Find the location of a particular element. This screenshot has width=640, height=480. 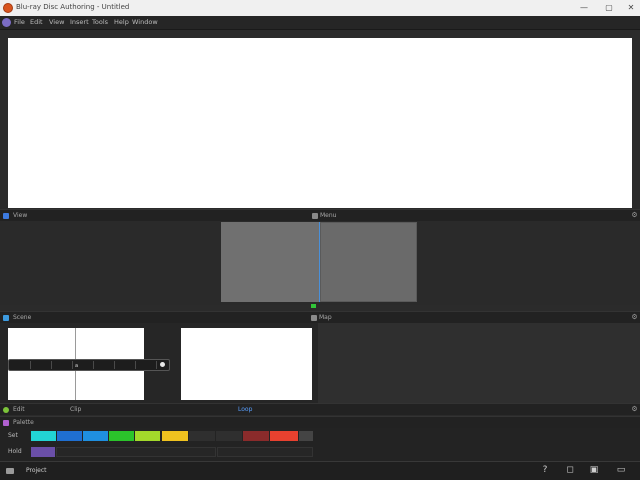

filmstrip is located at coordinates (89, 365).